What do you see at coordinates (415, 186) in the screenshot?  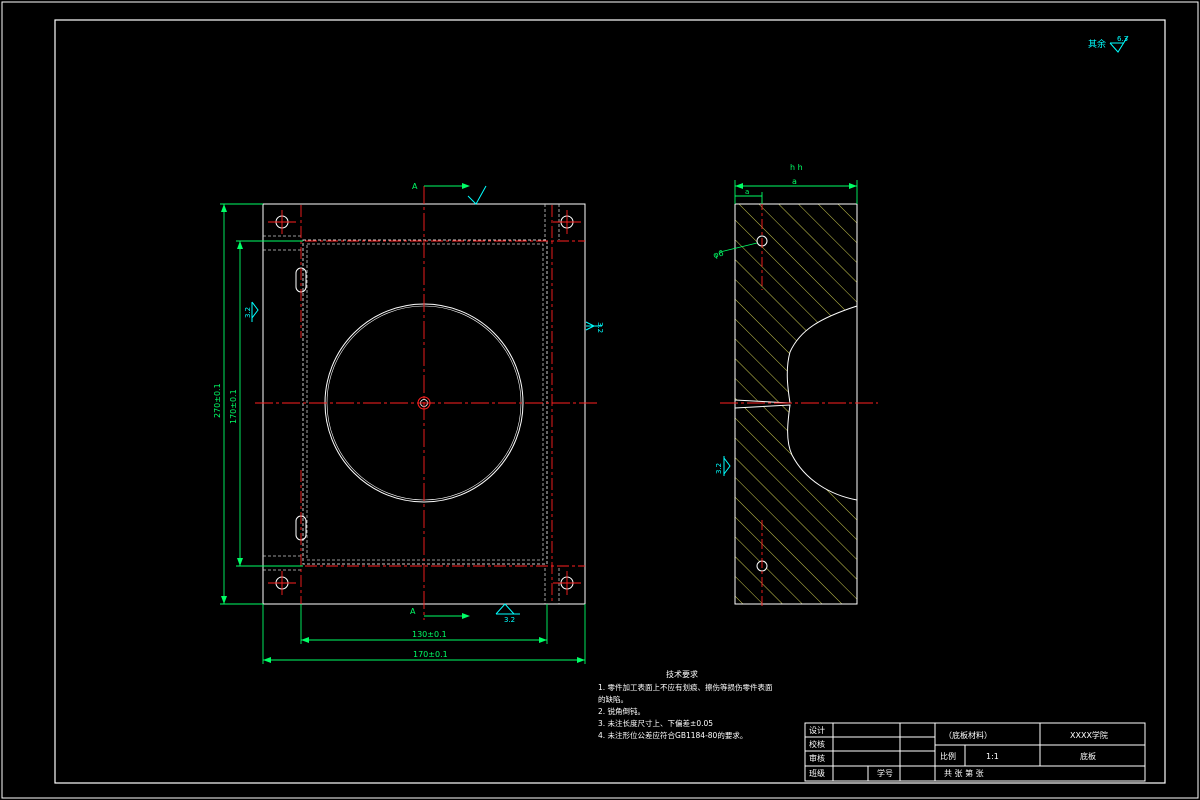 I see `section-label-top: A` at bounding box center [415, 186].